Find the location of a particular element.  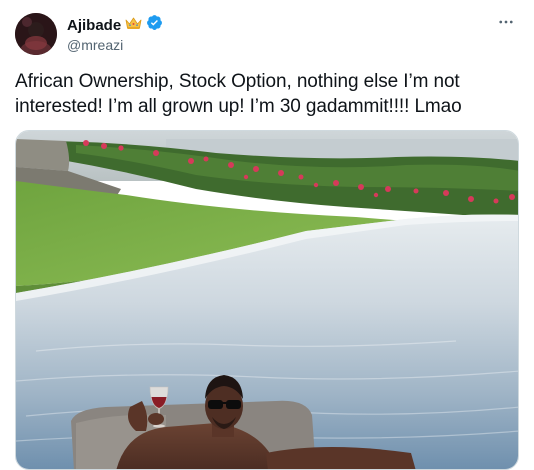

avatar is located at coordinates (36, 34).